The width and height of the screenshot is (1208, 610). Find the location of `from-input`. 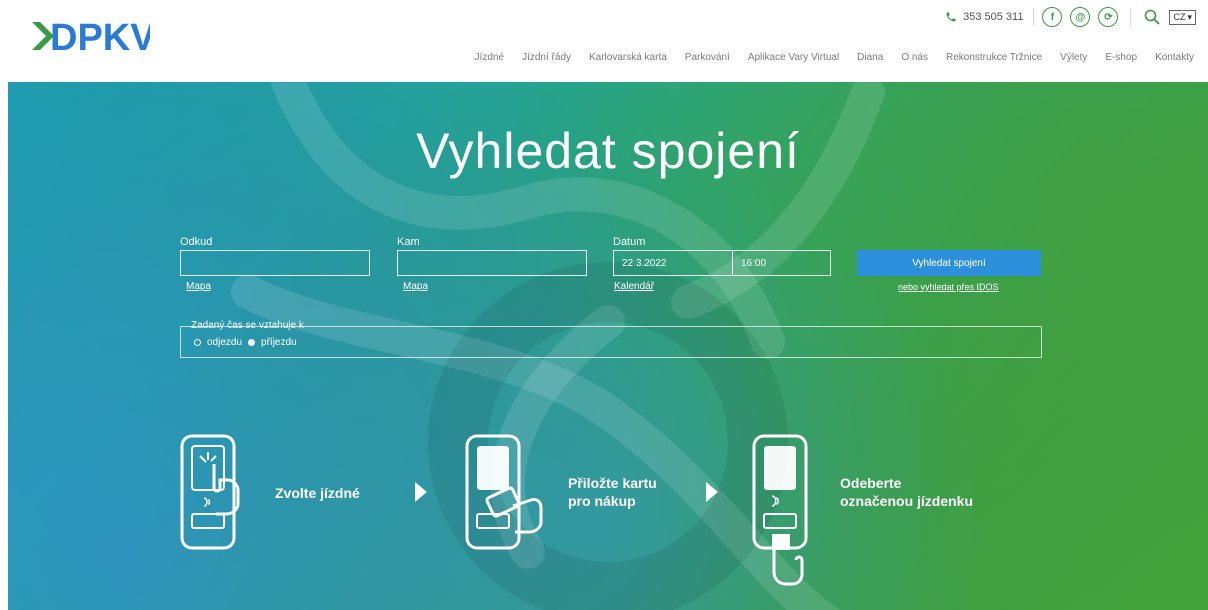

from-input is located at coordinates (275, 263).